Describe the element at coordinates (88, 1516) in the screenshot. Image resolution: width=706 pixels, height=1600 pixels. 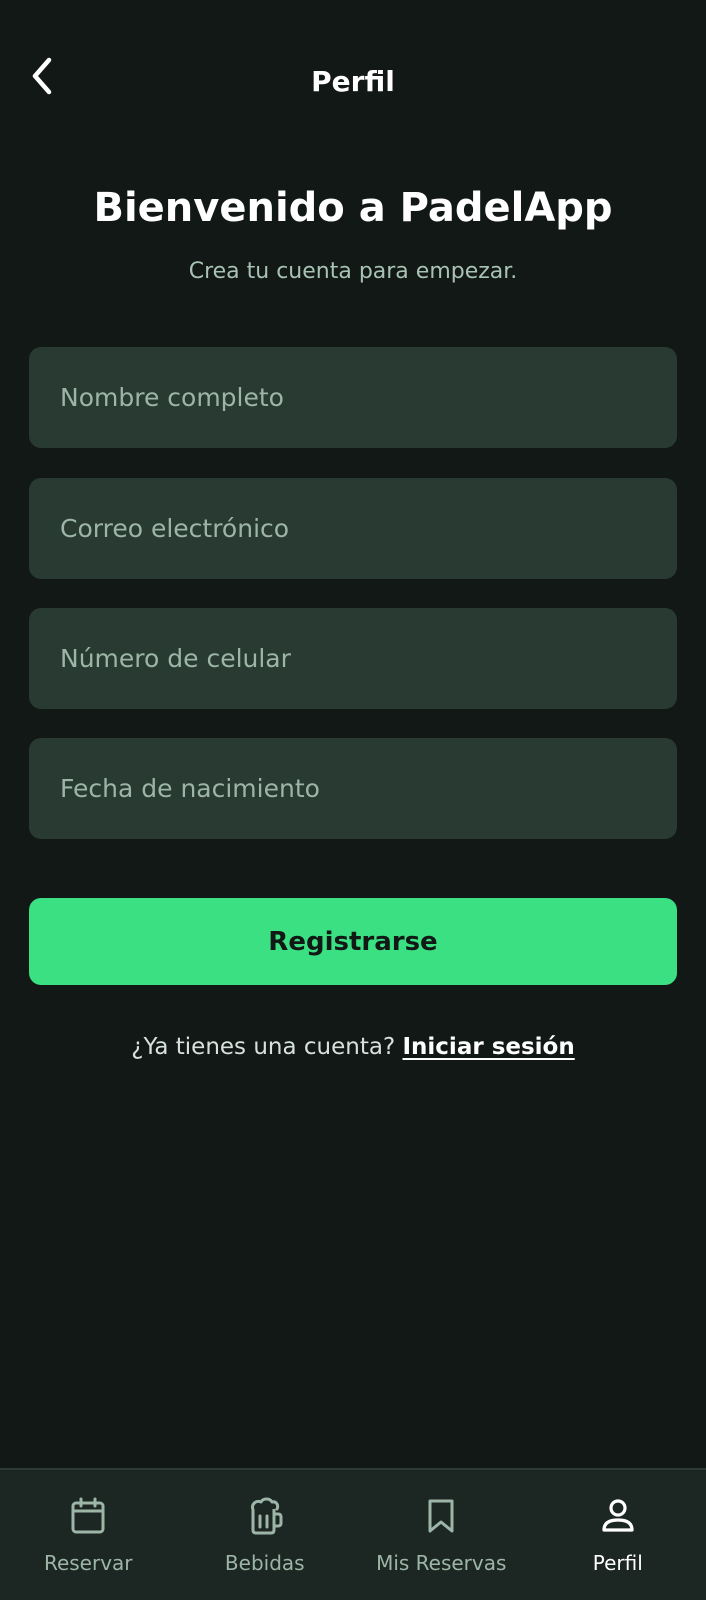
I see `calendar-icon` at that location.